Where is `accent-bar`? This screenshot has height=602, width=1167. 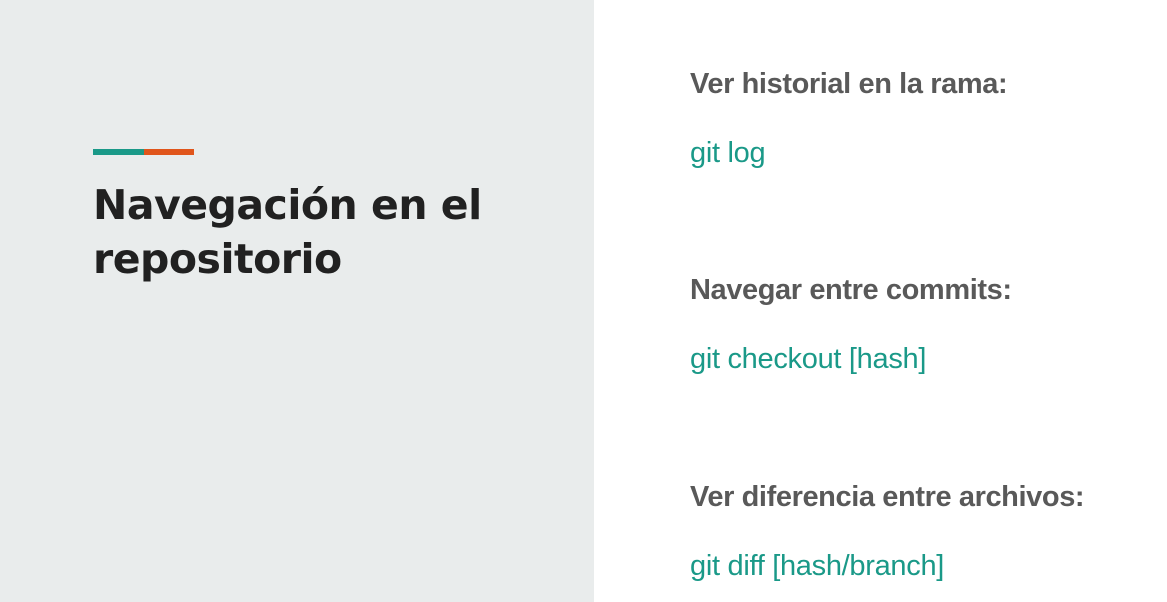 accent-bar is located at coordinates (143, 152).